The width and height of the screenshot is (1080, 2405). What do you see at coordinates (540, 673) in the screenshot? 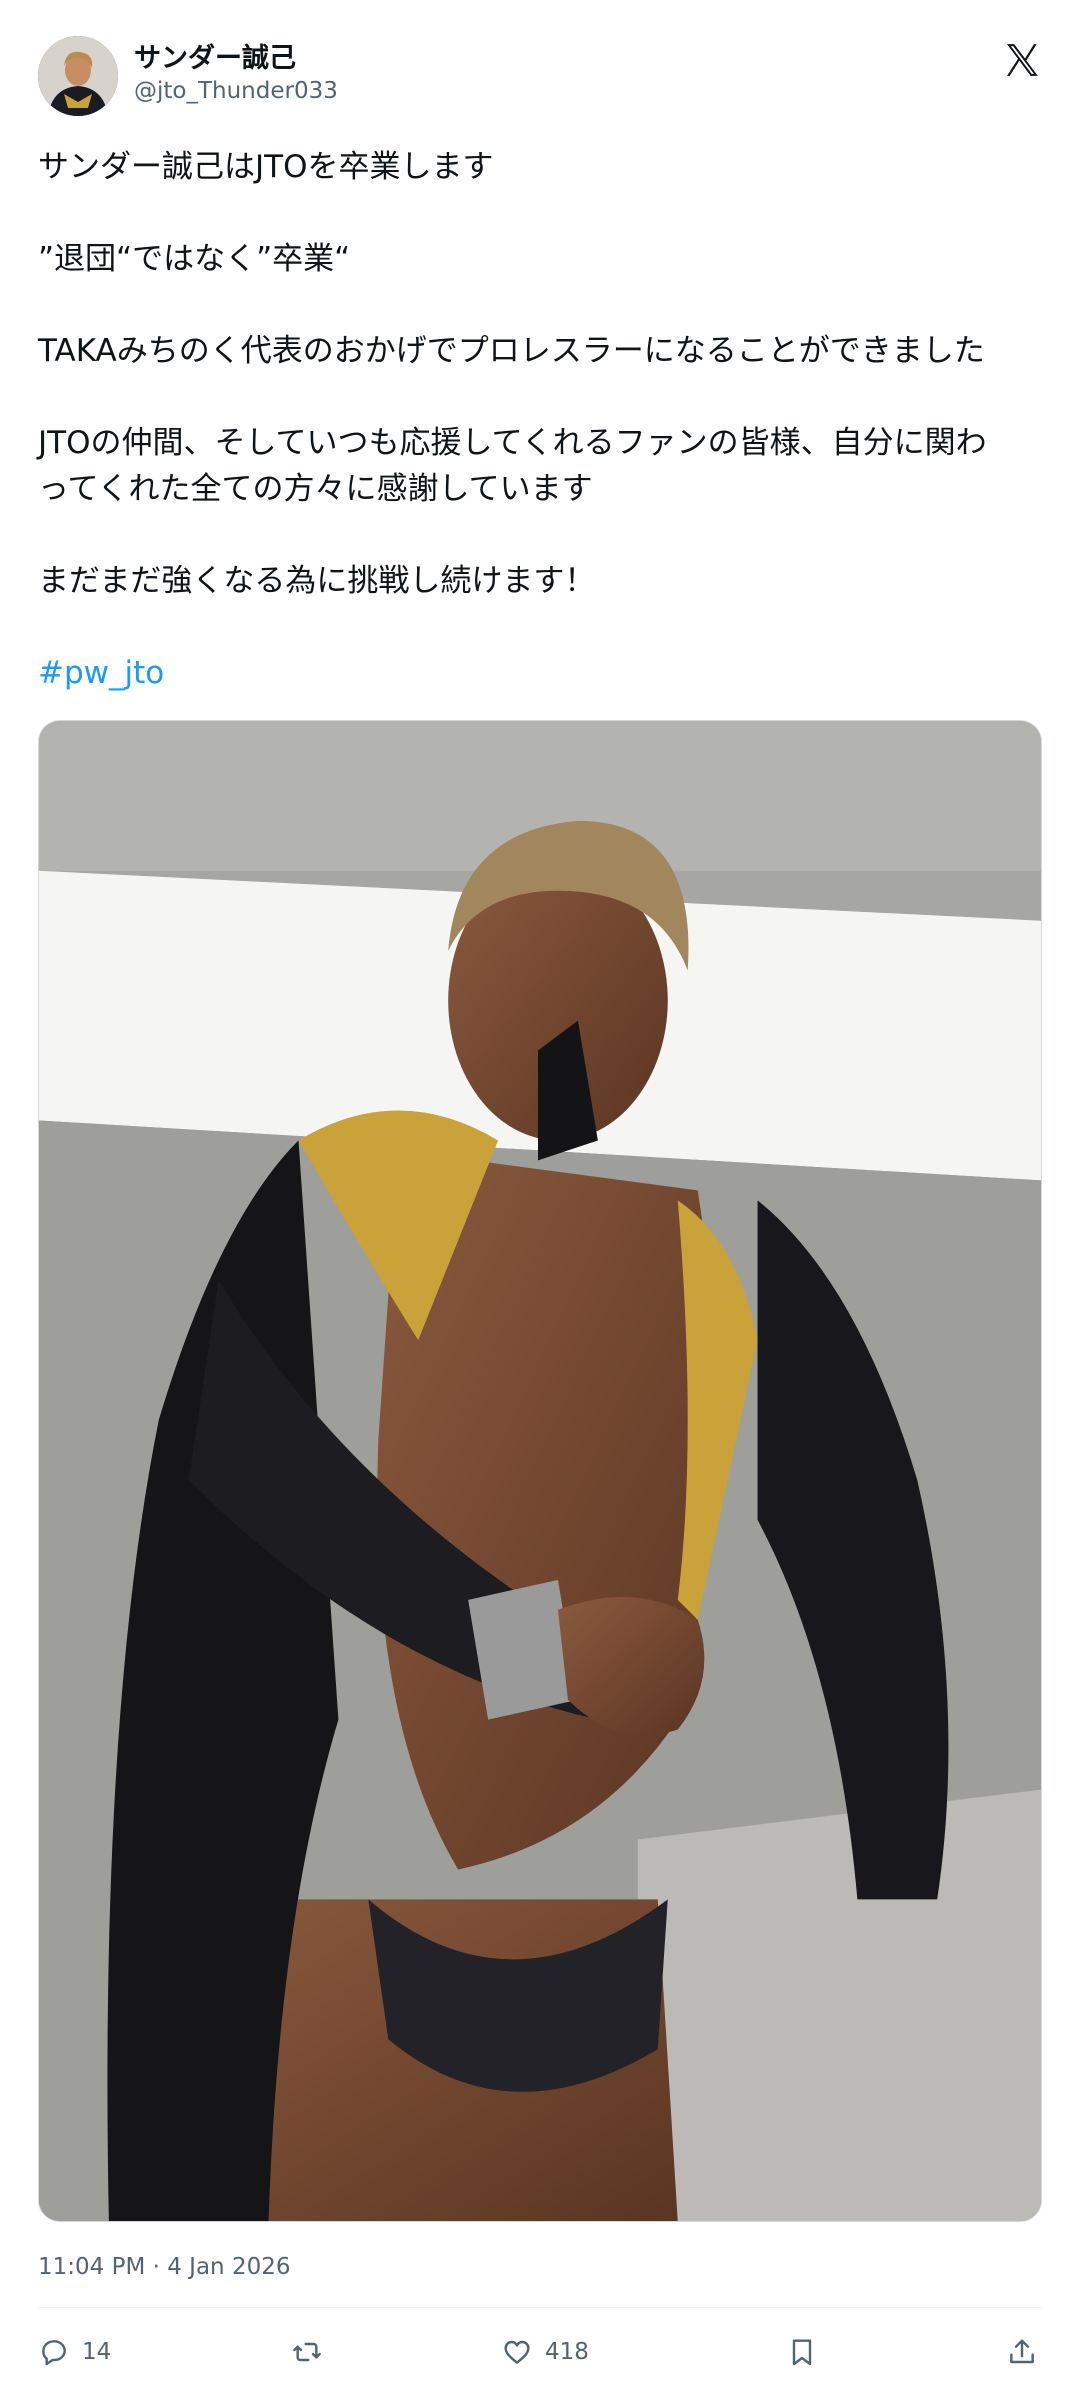
I see `hashtag-link: #pw_jto` at bounding box center [540, 673].